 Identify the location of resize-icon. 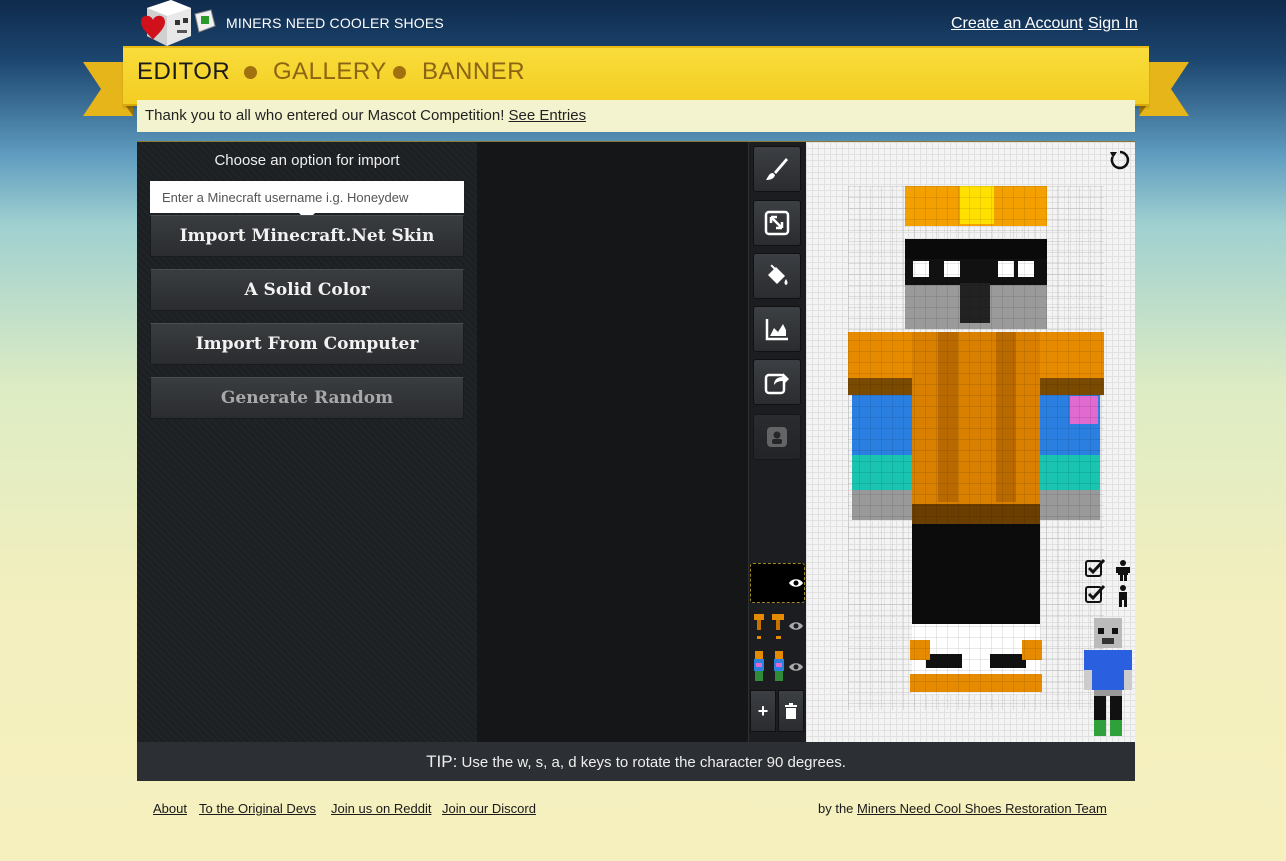
(777, 223).